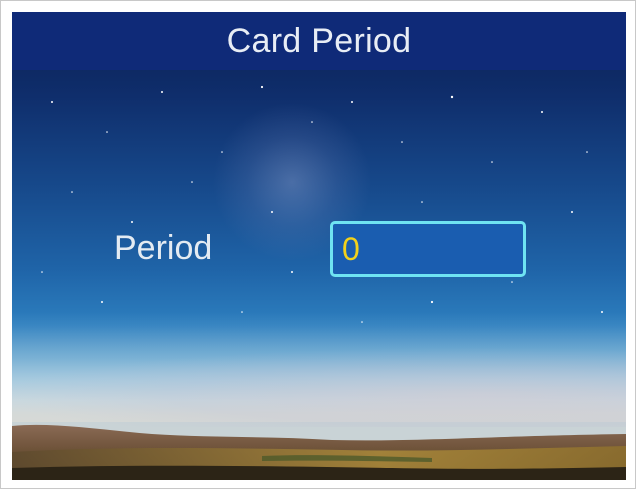  Describe the element at coordinates (428, 249) in the screenshot. I see `period-input` at that location.